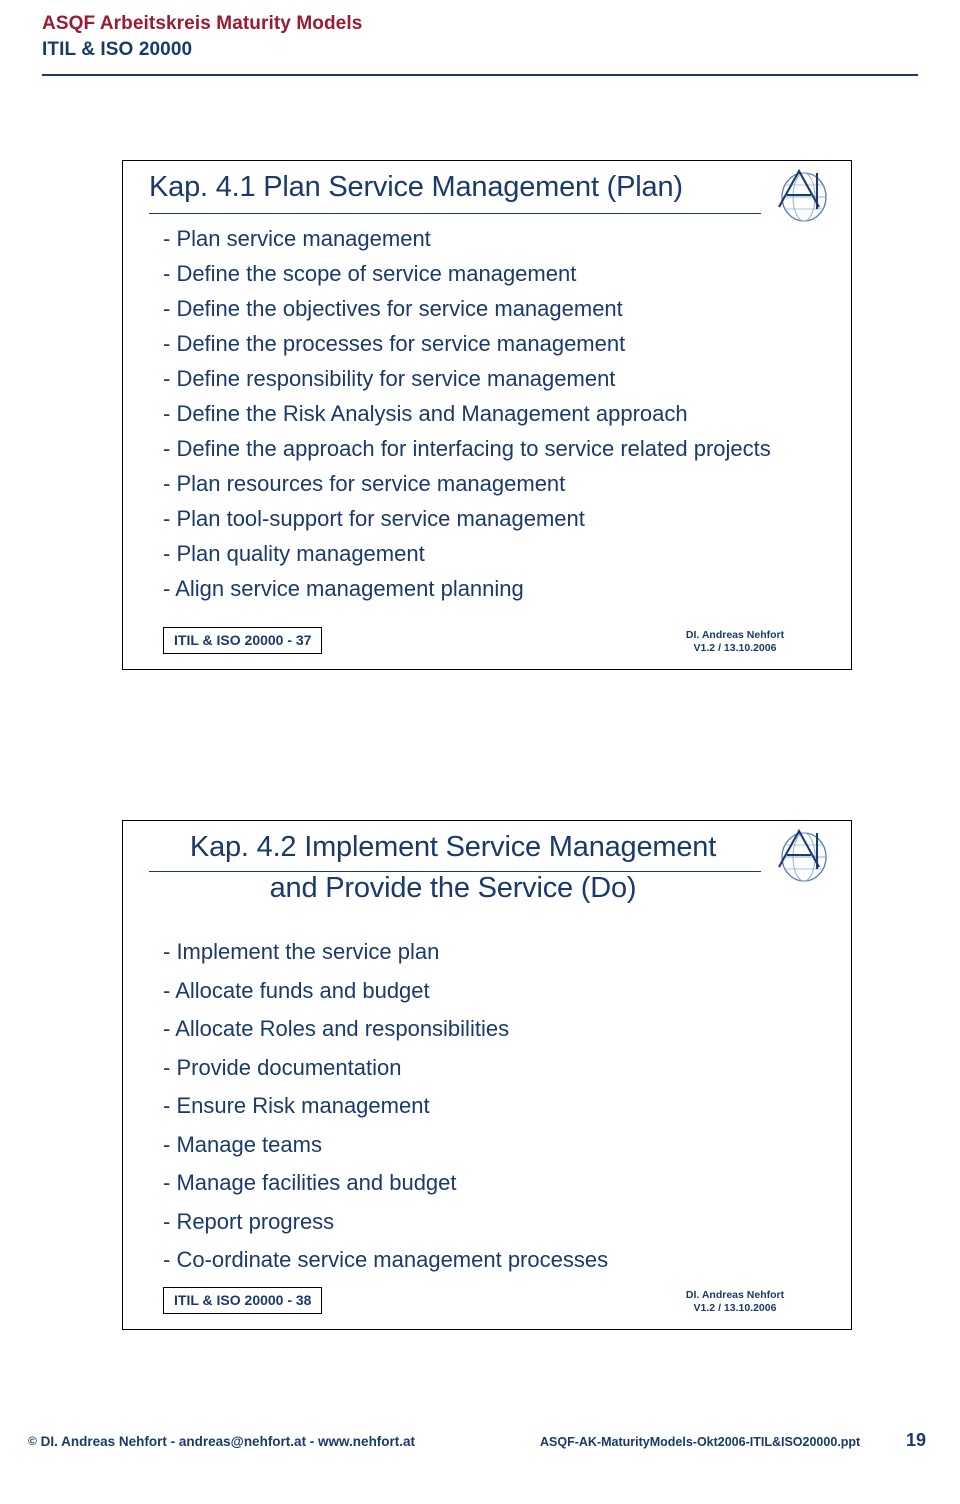 The height and width of the screenshot is (1504, 960). What do you see at coordinates (310, 1182) in the screenshot?
I see `list-item: - Manage facilities and budget` at bounding box center [310, 1182].